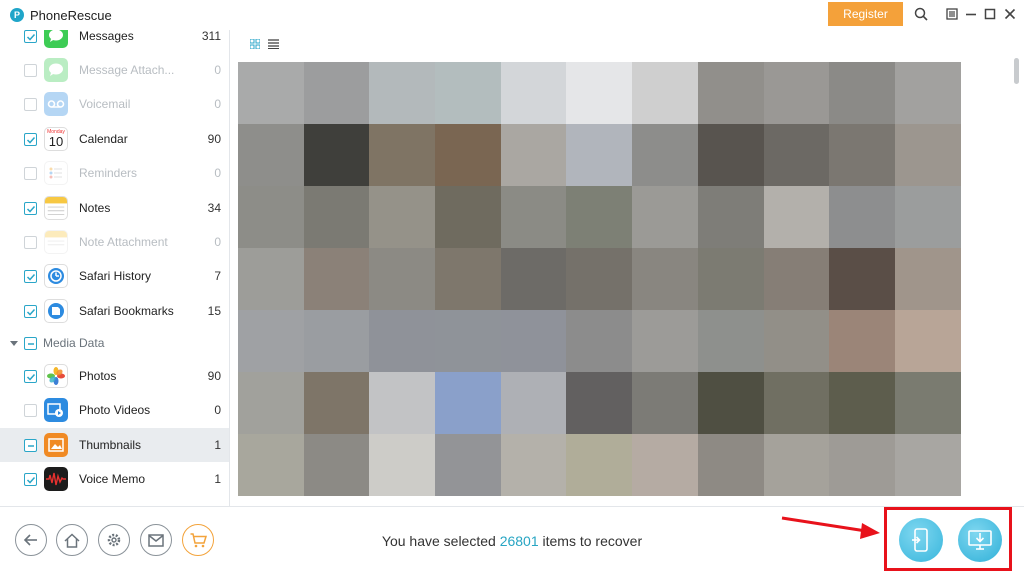 Image resolution: width=1024 pixels, height=575 pixels. I want to click on register-button: Register, so click(865, 14).